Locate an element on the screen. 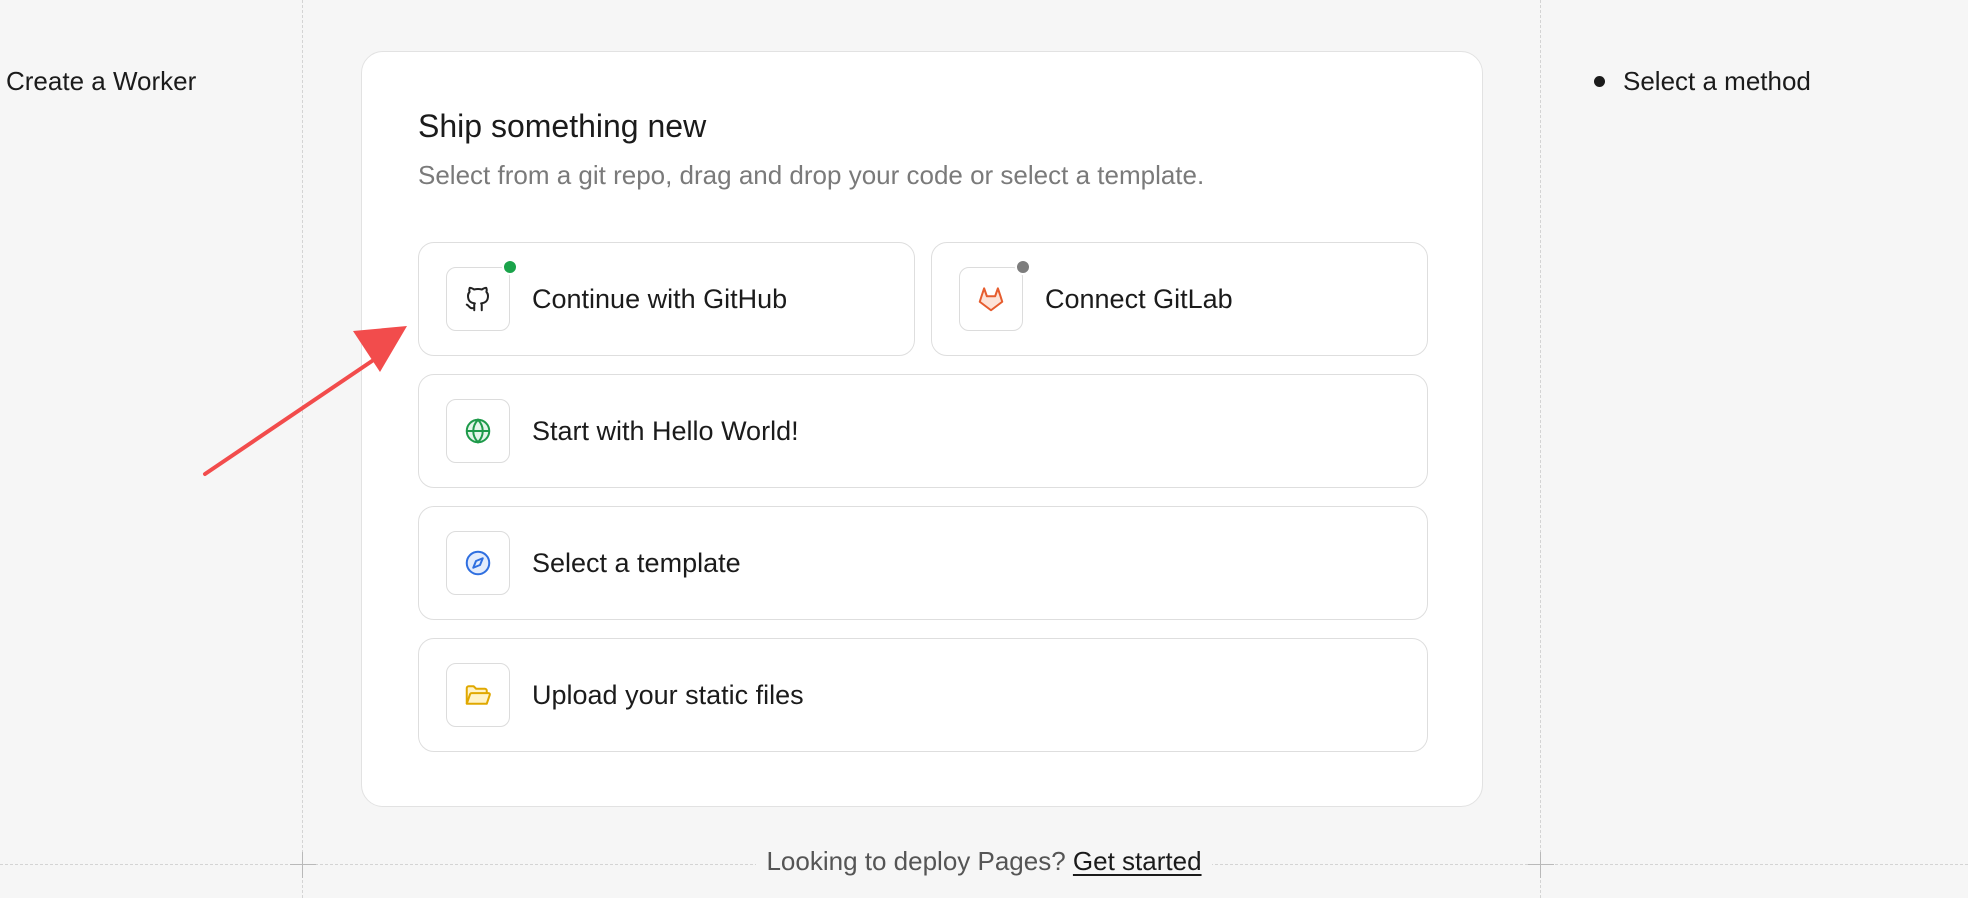 The width and height of the screenshot is (1968, 898). guide-line-right is located at coordinates (1540, 449).